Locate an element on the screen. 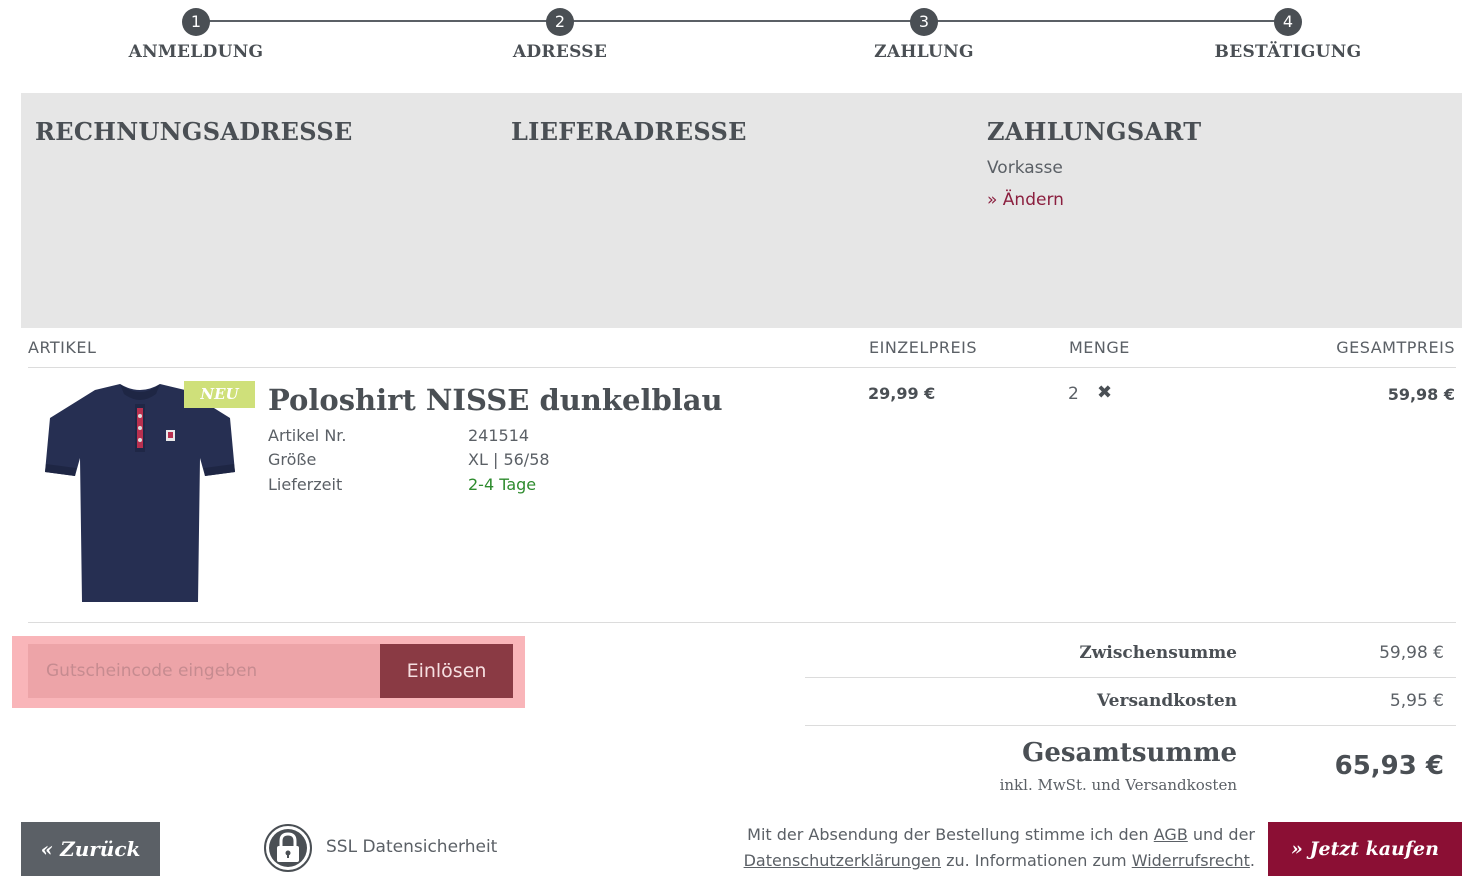 This screenshot has width=1480, height=880. step-1-dot: 1 is located at coordinates (196, 22).